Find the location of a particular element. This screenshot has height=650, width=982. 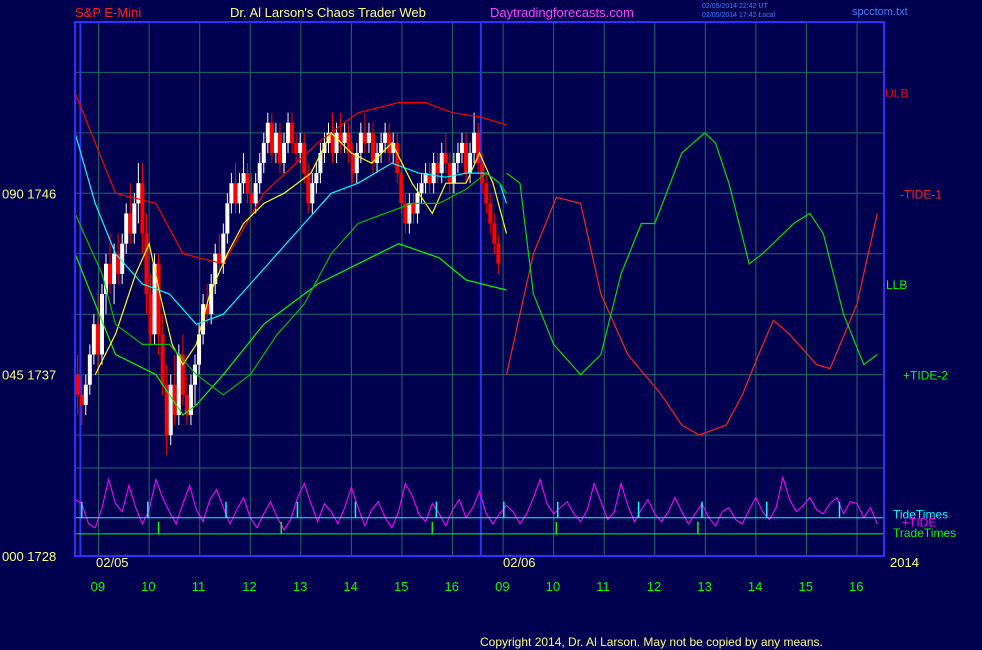

date-label: 2014 is located at coordinates (904, 562).